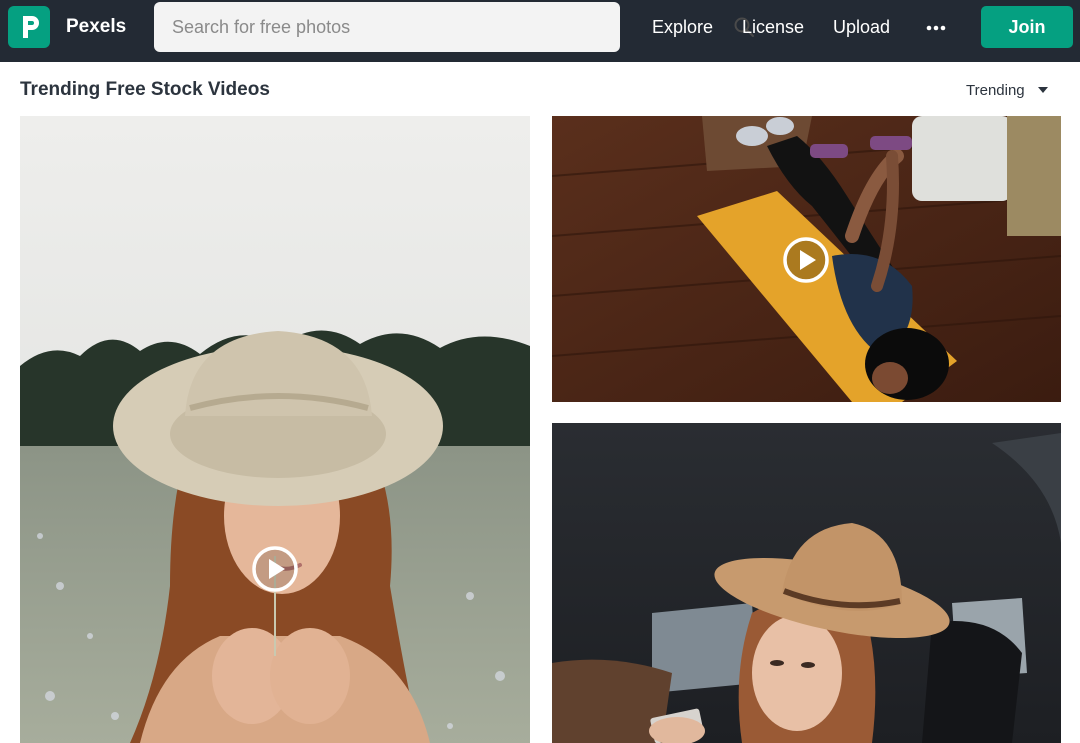  What do you see at coordinates (1043, 90) in the screenshot?
I see `caret-down-icon` at bounding box center [1043, 90].